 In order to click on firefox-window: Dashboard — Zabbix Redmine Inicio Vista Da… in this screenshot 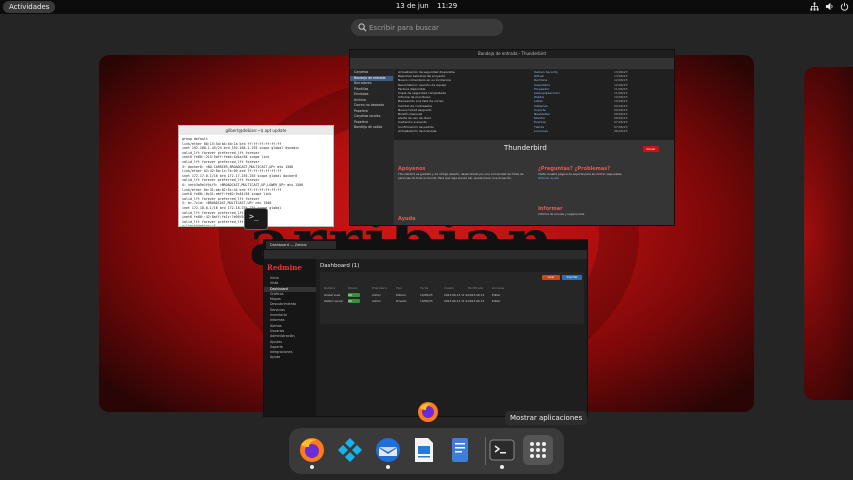, I will do `click(425, 328)`.